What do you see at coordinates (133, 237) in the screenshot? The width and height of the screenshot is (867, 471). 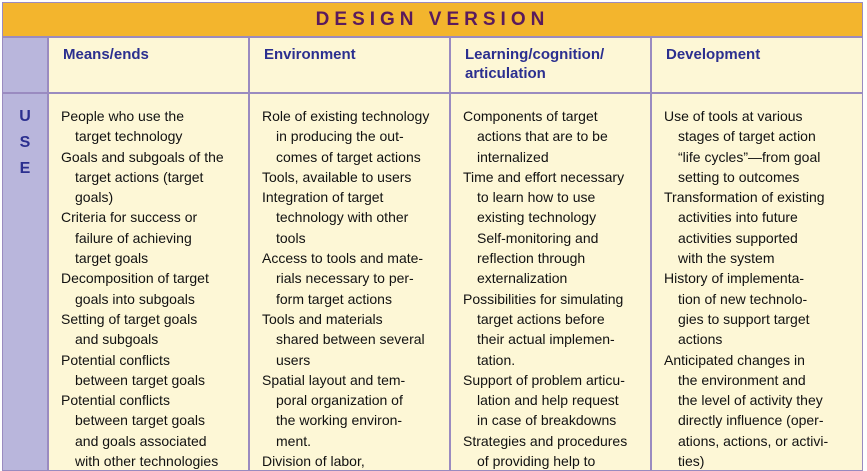 I see `cell-text-line: failure of achieving` at bounding box center [133, 237].